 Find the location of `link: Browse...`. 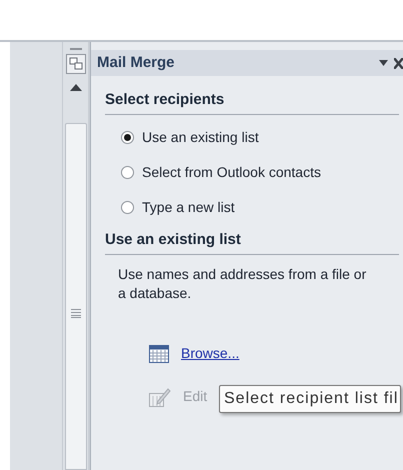

link: Browse... is located at coordinates (210, 353).